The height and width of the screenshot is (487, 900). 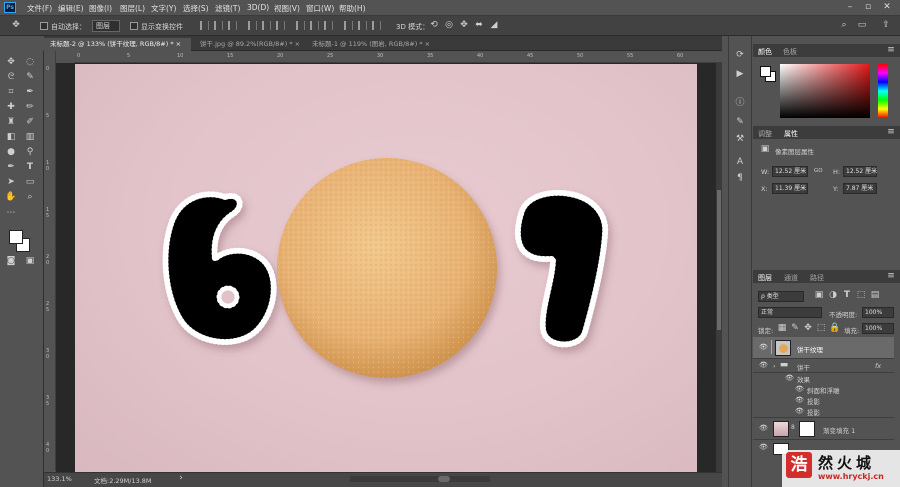 I want to click on paragraph-panel-icon: ¶, so click(x=740, y=178).